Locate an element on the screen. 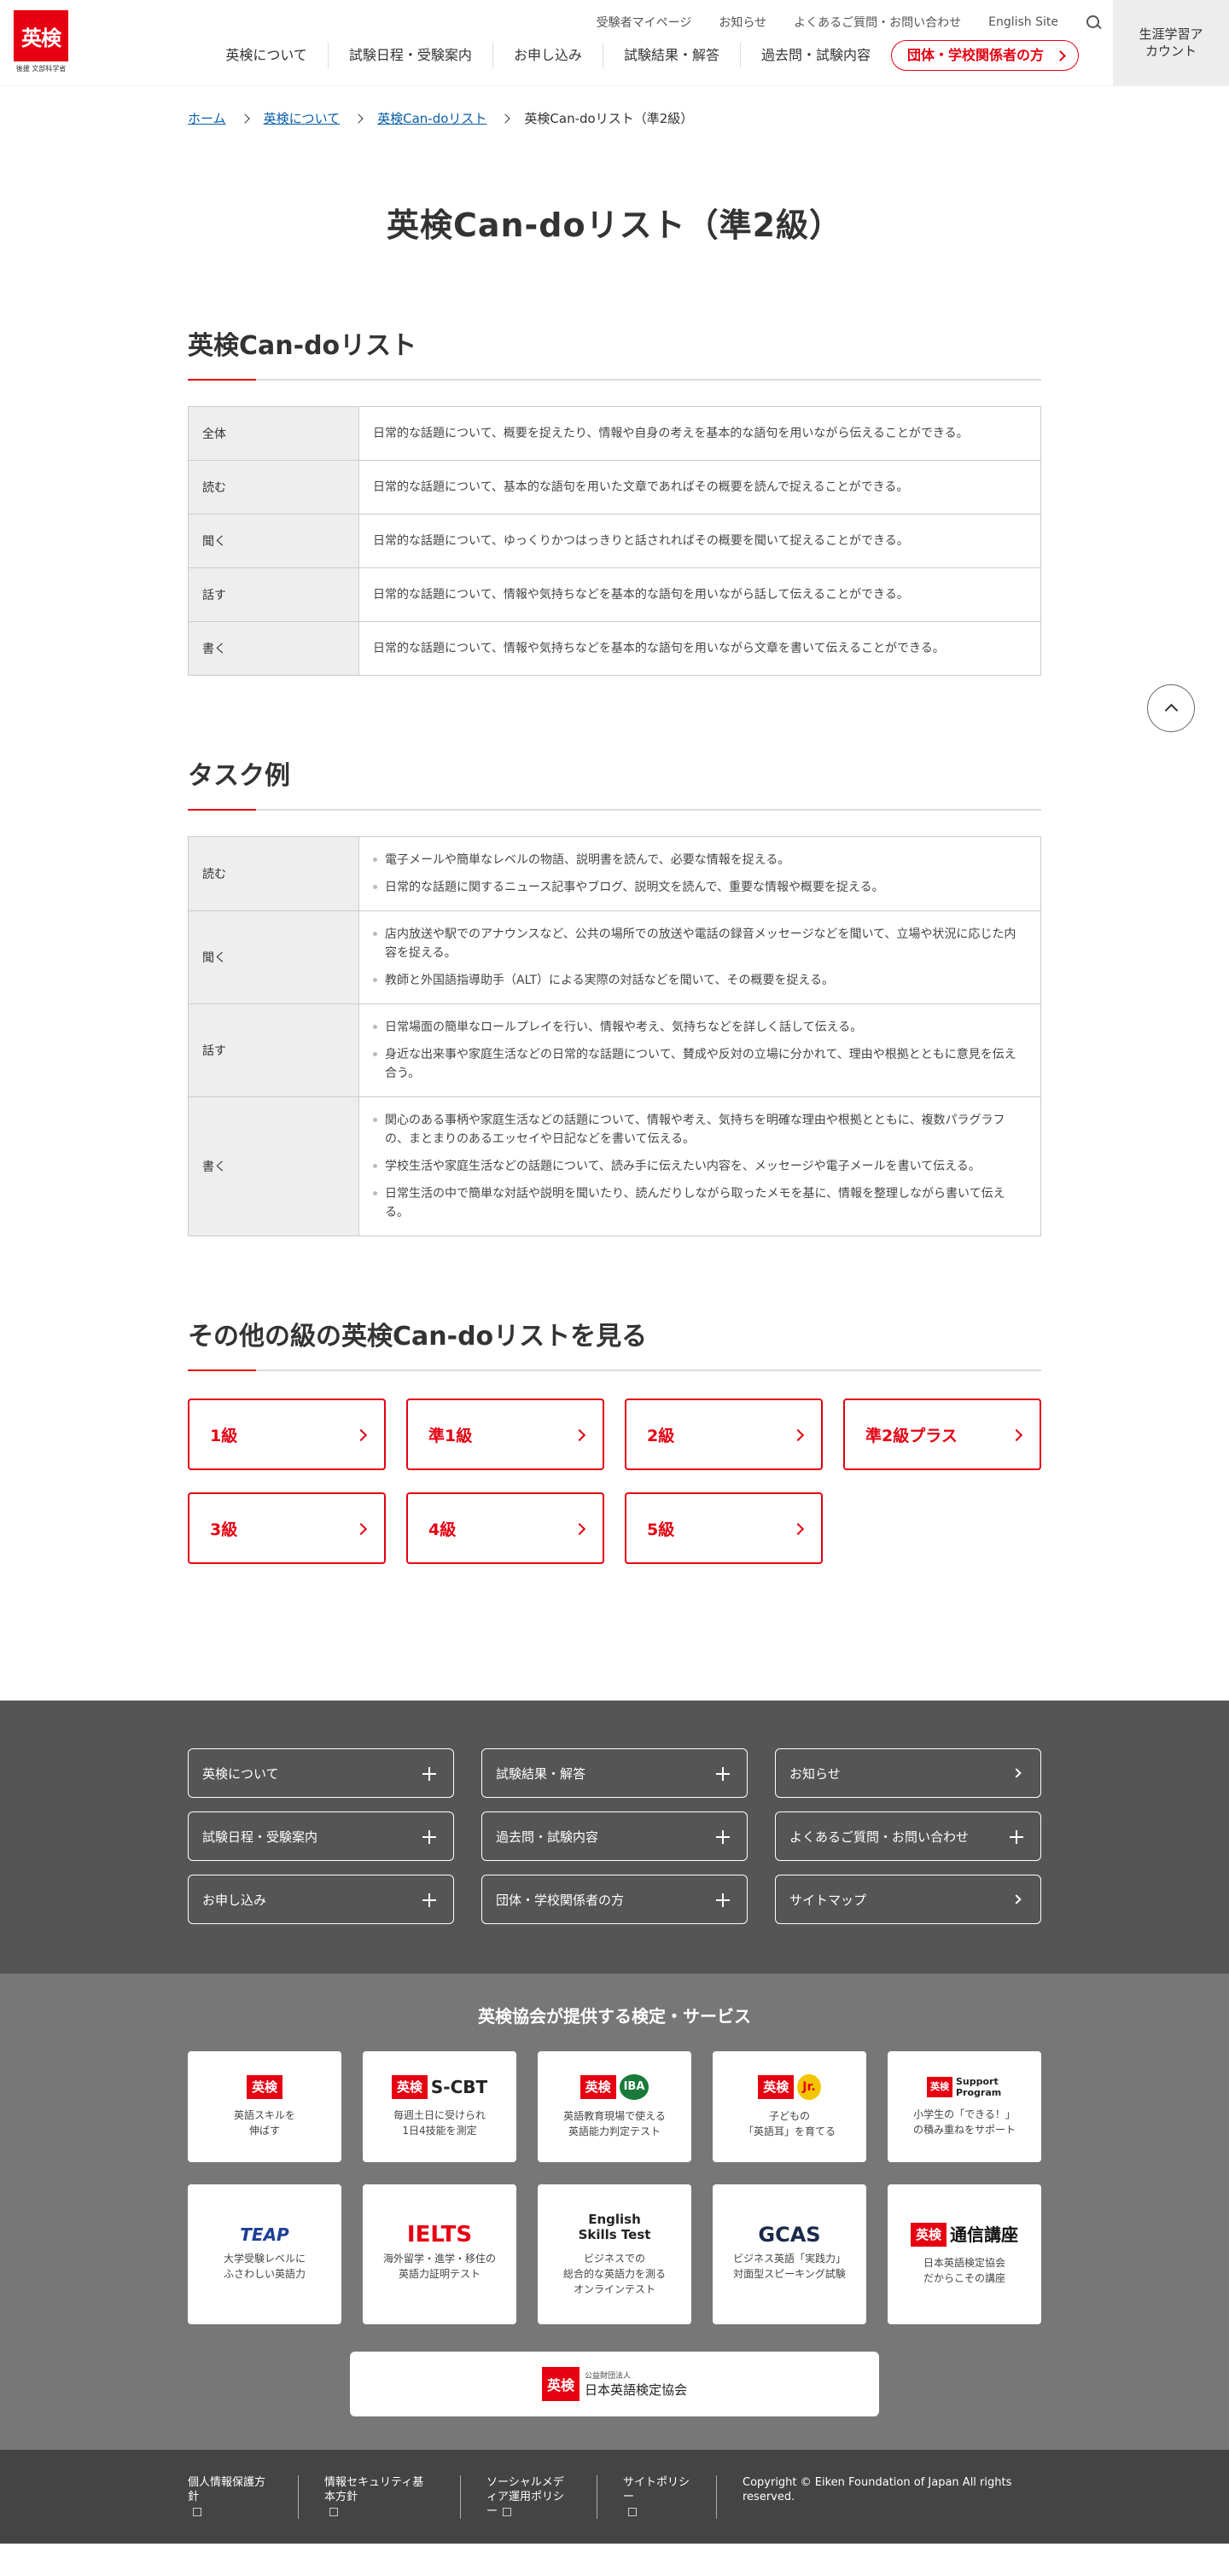 The height and width of the screenshot is (2576, 1229). grade-link-5: 5級 is located at coordinates (724, 1528).